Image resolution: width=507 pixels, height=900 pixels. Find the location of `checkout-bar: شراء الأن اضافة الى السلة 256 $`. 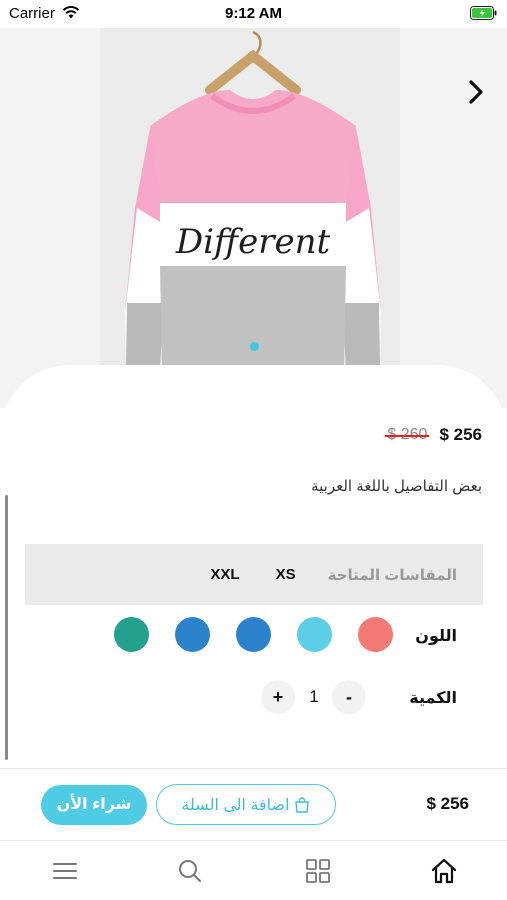

checkout-bar: شراء الأن اضافة الى السلة 256 $ is located at coordinates (253, 804).